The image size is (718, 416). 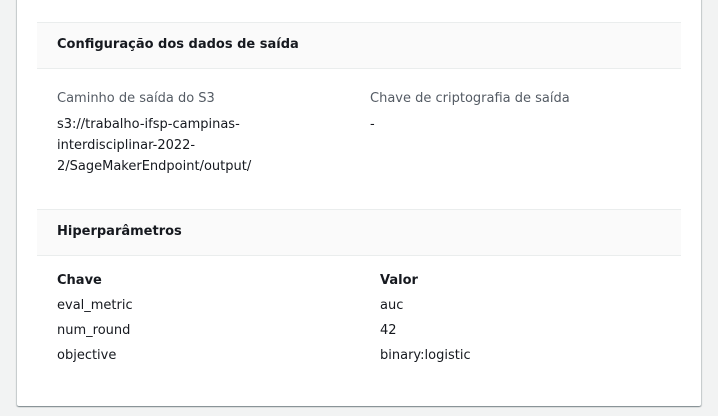 I want to click on s3-output-path-line: interdisciplinar-2022-, so click(x=126, y=145).